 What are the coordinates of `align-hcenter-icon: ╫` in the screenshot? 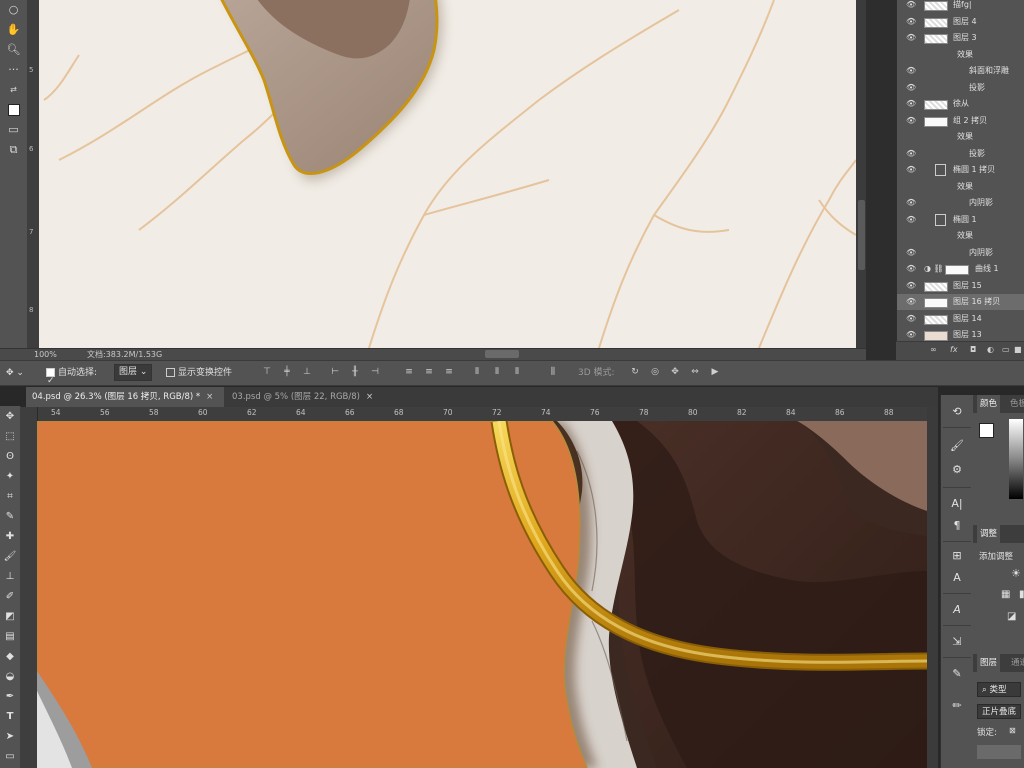 It's located at (355, 372).